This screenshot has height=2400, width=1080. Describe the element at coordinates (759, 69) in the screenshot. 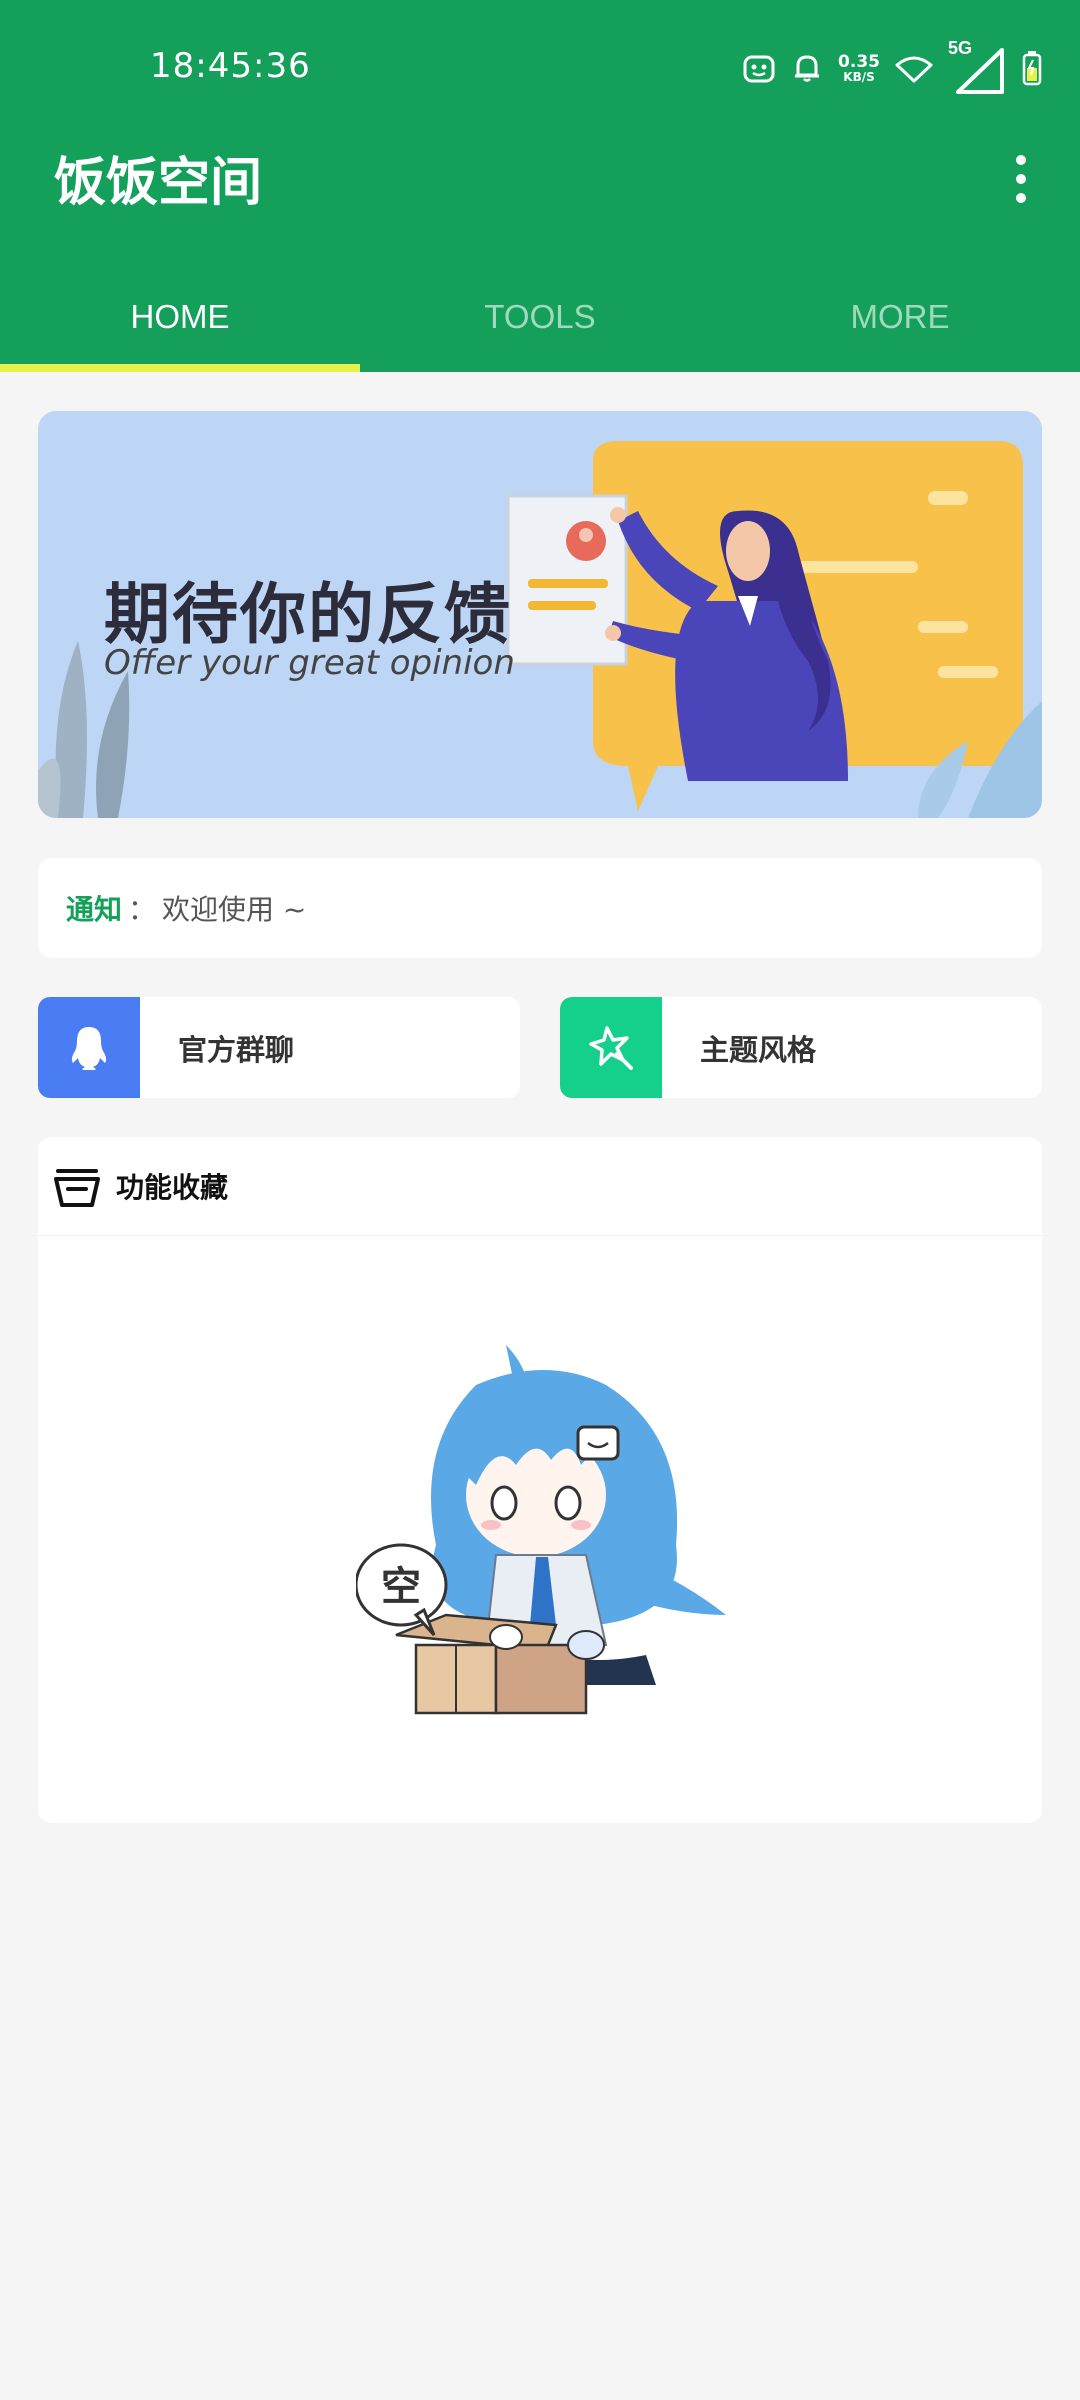

I see `app-notification-icon` at that location.